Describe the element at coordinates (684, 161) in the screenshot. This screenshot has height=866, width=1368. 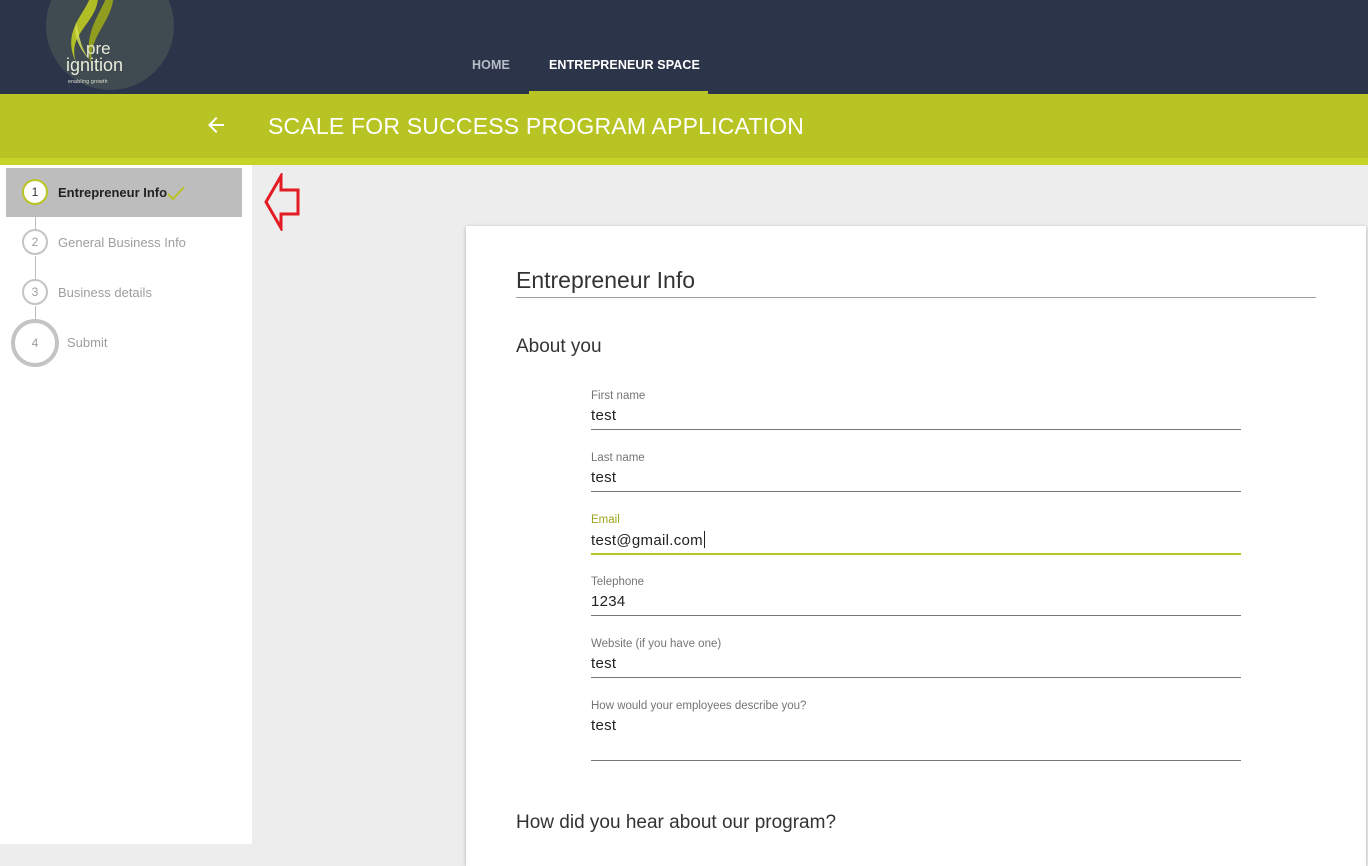
I see `page-header-stripe` at that location.